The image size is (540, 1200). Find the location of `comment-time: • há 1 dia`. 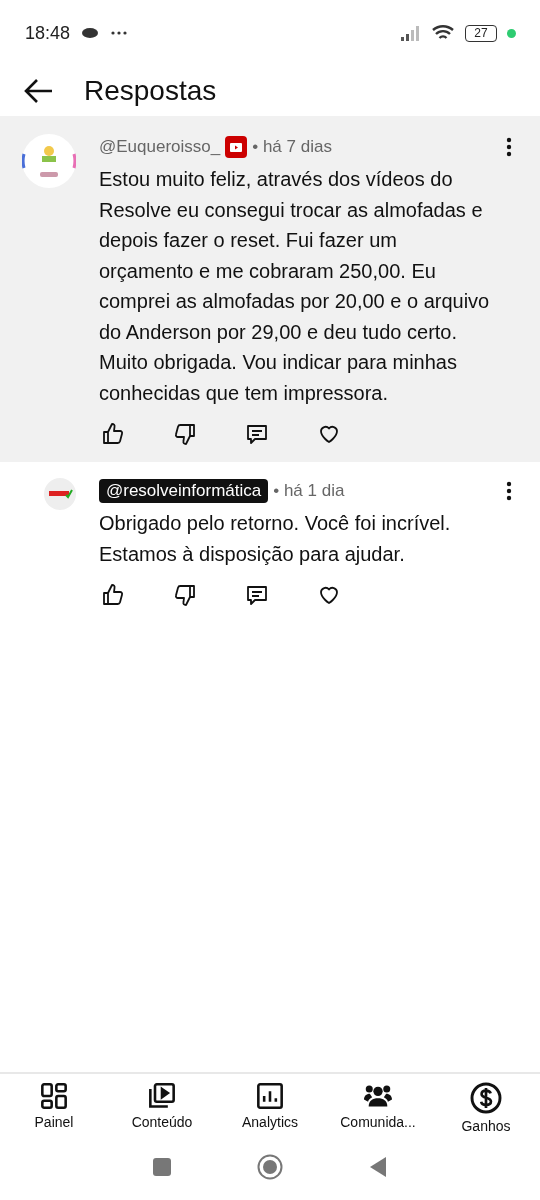

comment-time: • há 1 dia is located at coordinates (309, 491).